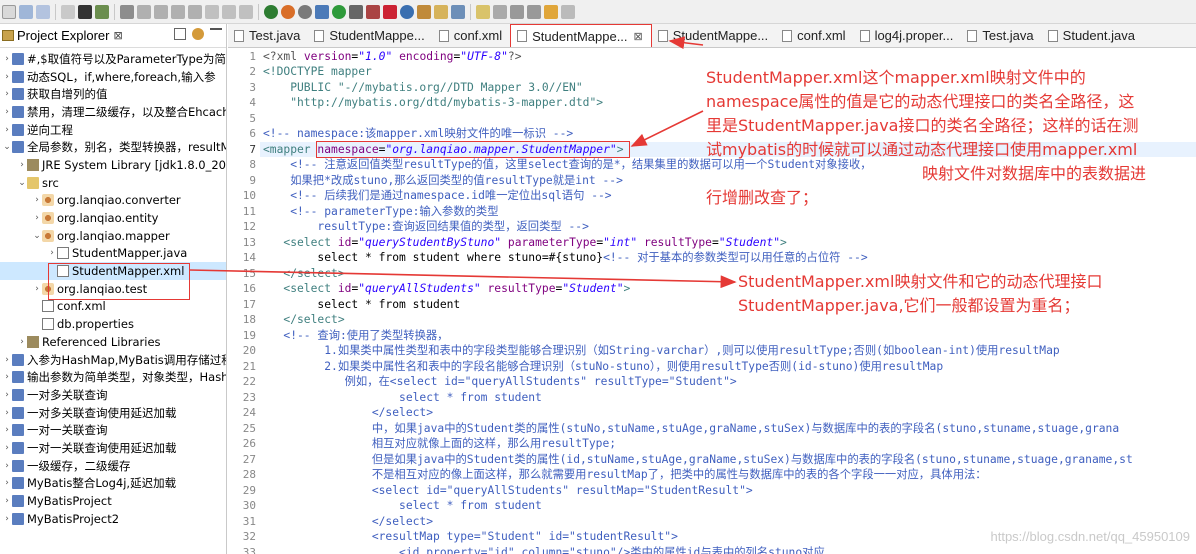  Describe the element at coordinates (113, 59) in the screenshot. I see `tree-item: › #,$取值符号以及ParameterType为简` at that location.